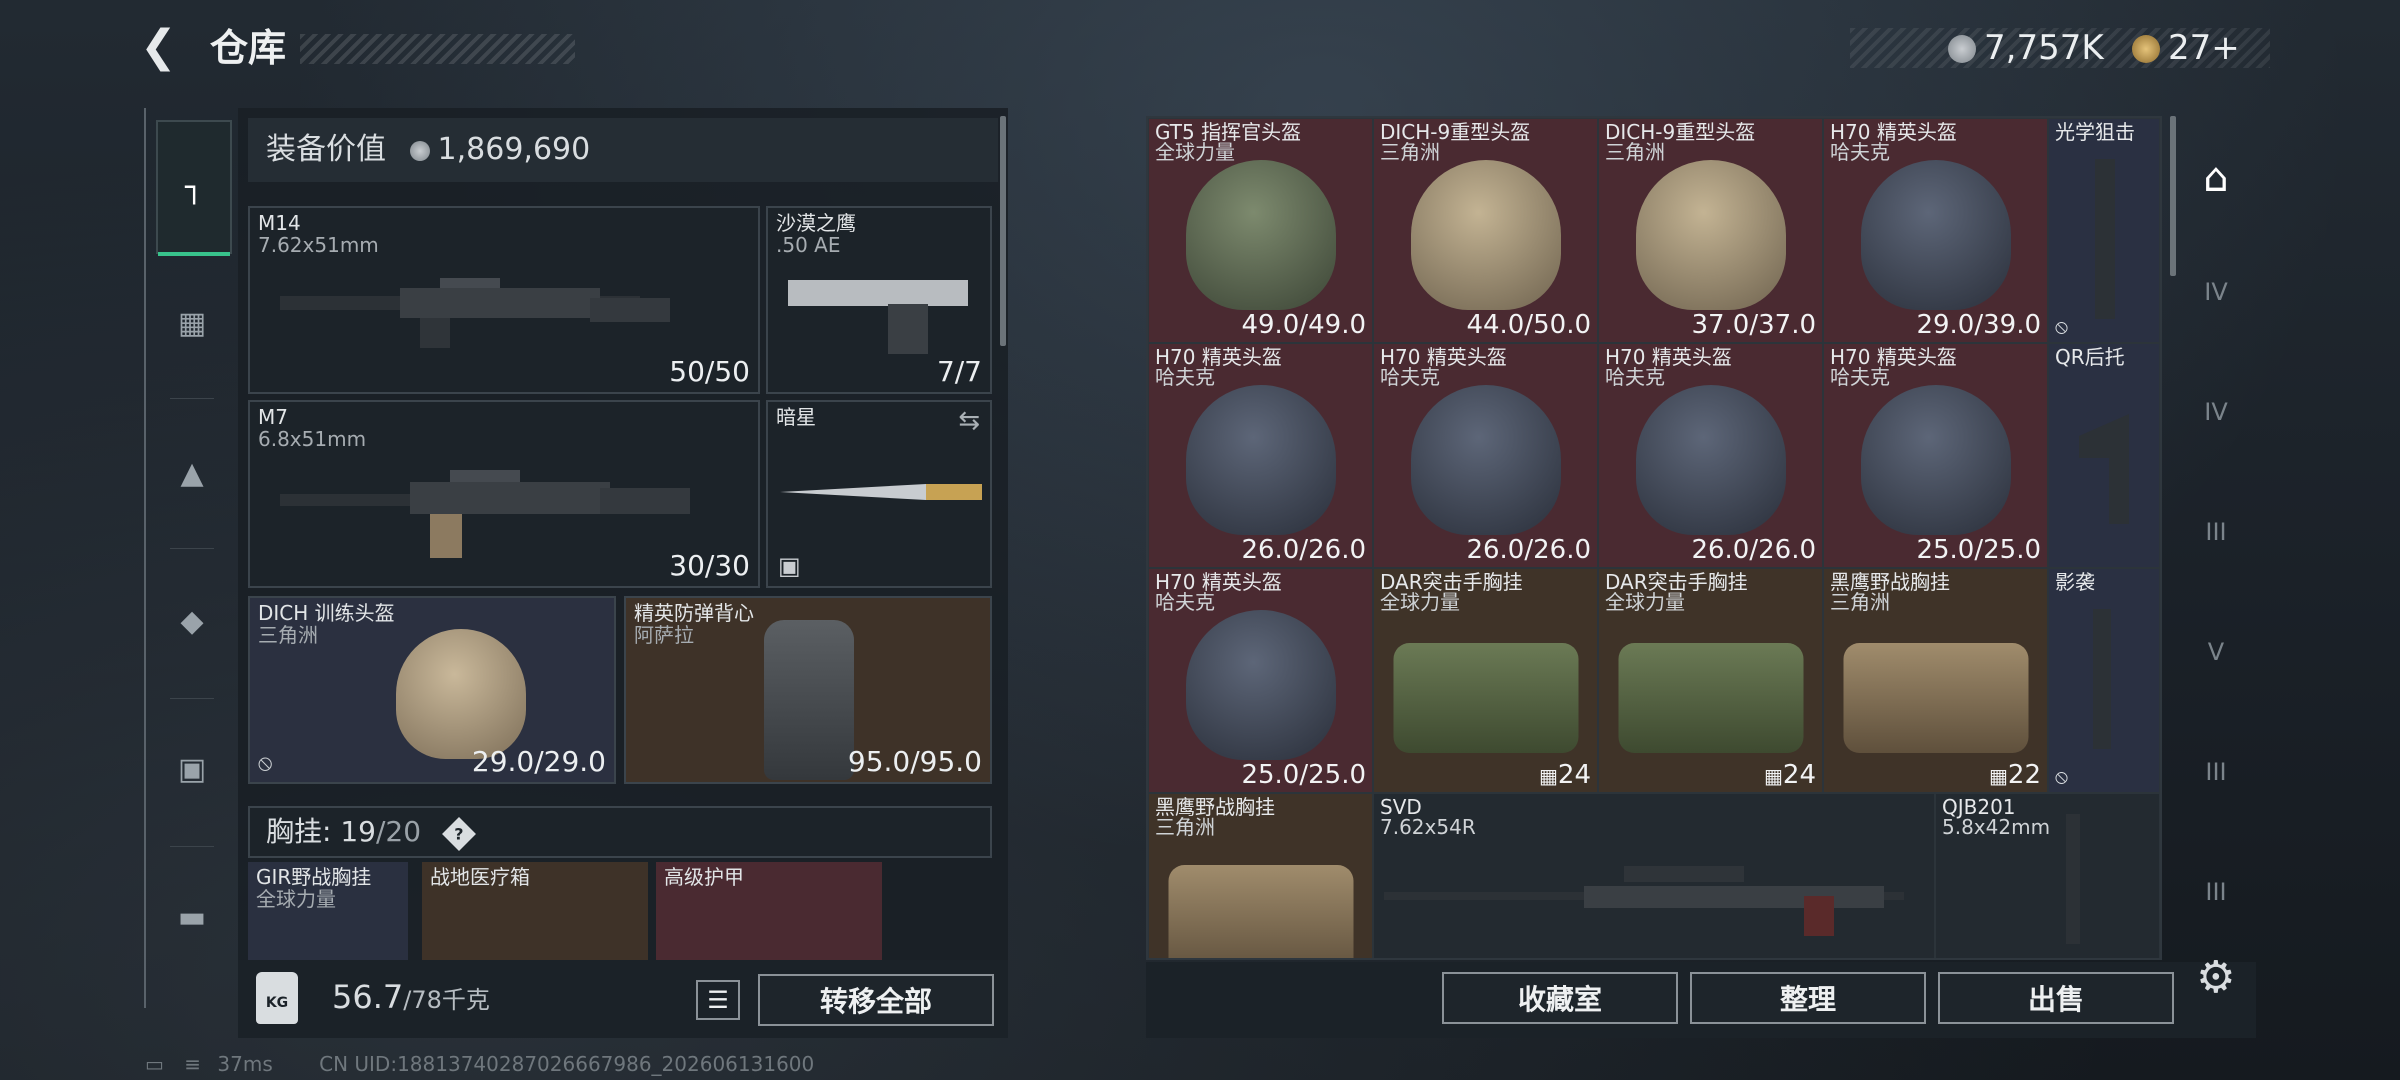 The width and height of the screenshot is (2400, 1080). I want to click on nav-toolbox: ▬, so click(192, 917).